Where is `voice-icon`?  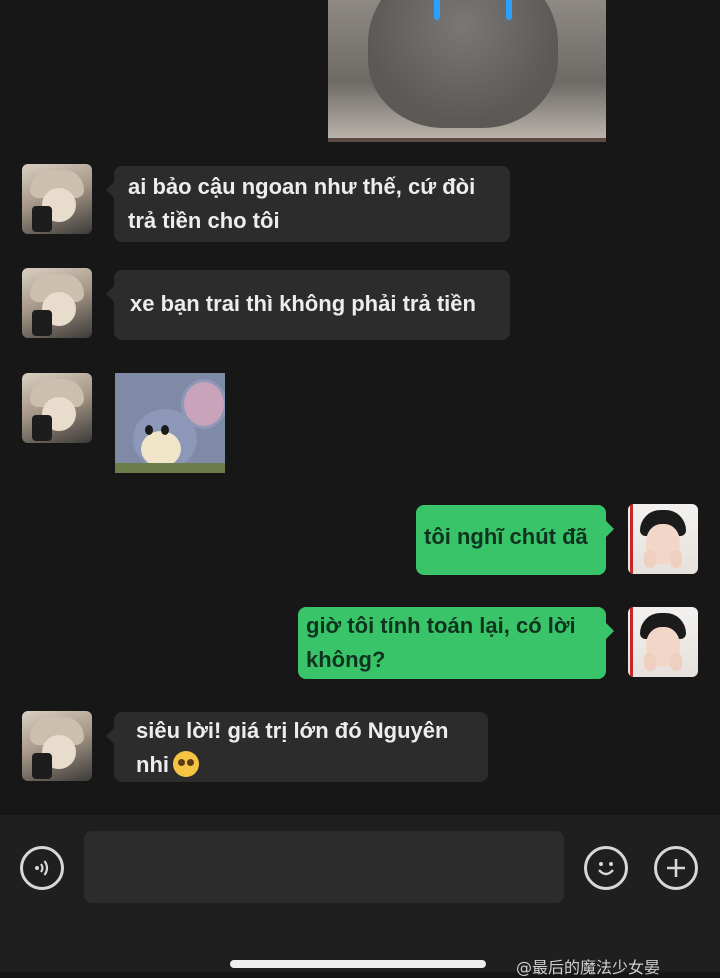 voice-icon is located at coordinates (42, 868).